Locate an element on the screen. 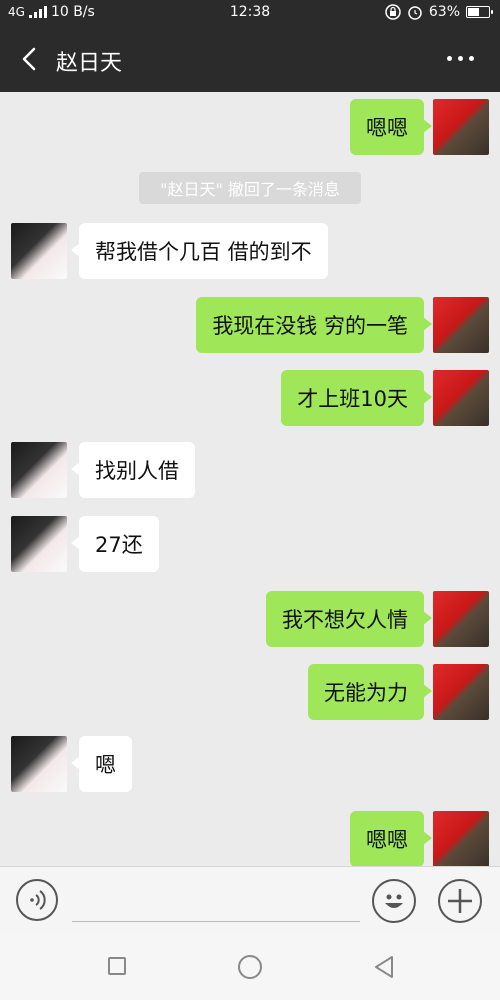  circle-icon is located at coordinates (250, 967).